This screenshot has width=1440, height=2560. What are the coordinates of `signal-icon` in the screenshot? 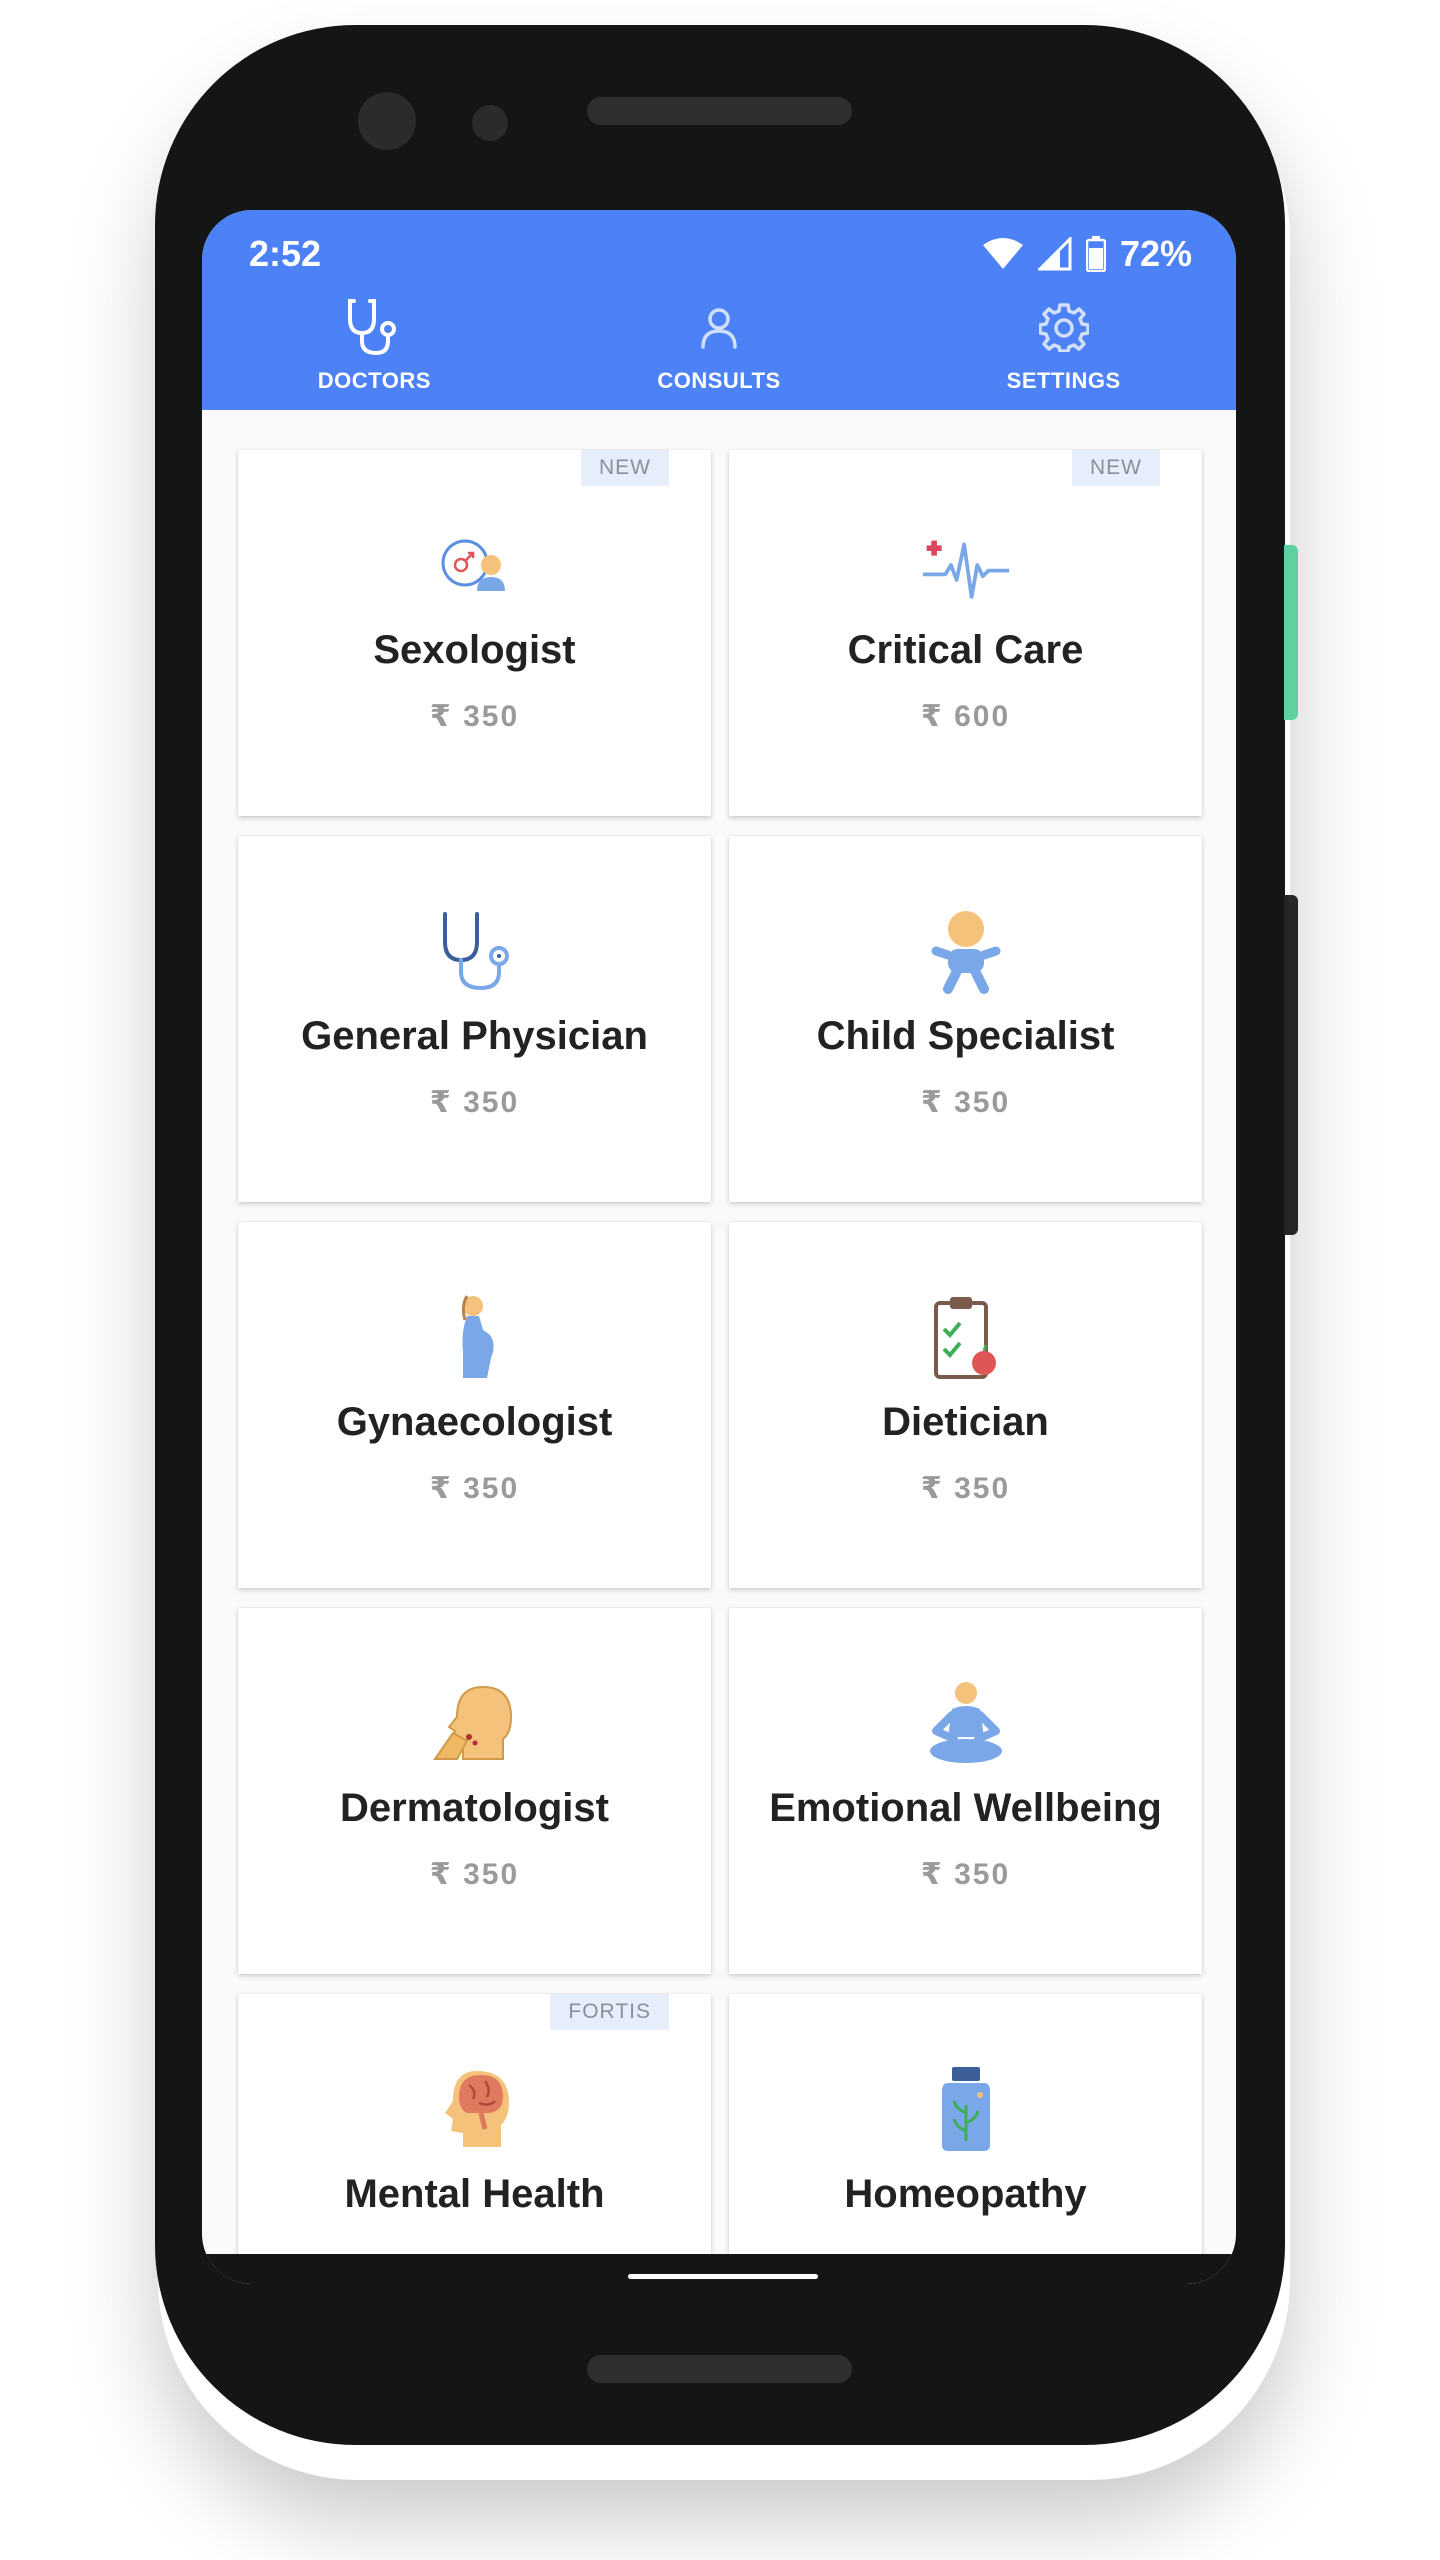 It's located at (1054, 254).